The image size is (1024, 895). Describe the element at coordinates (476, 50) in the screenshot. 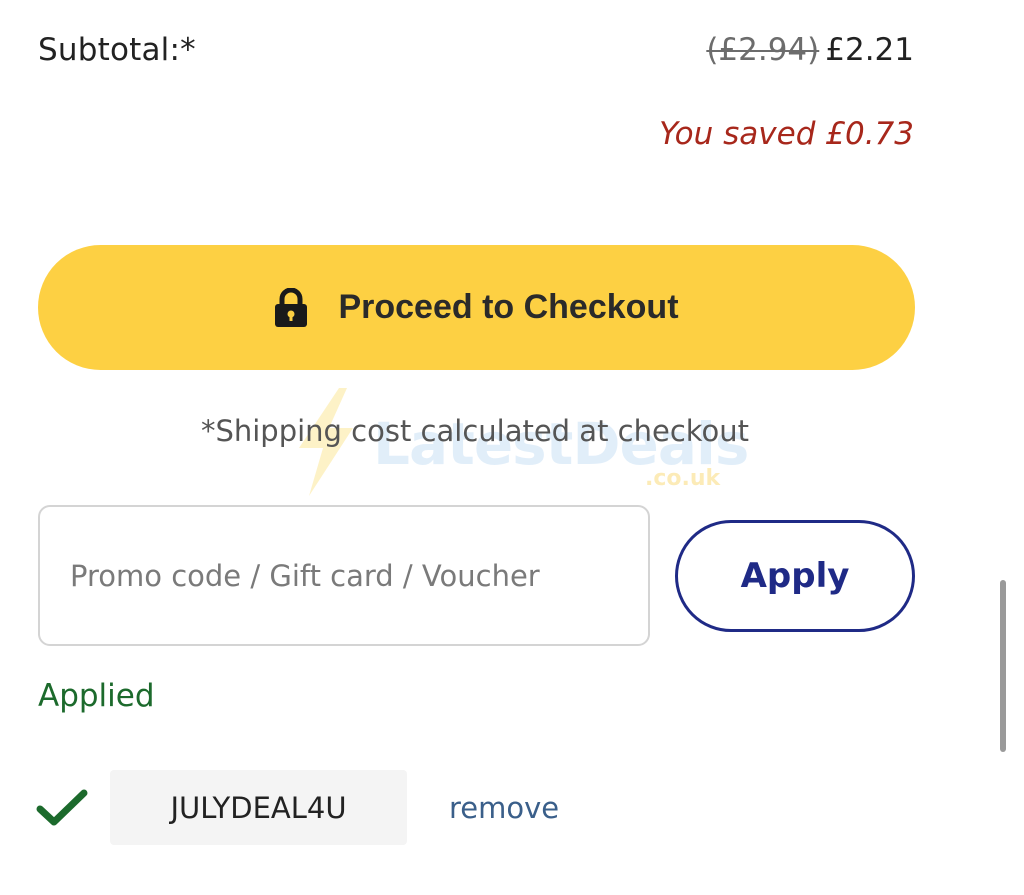

I see `subtotal-row: Subtotal:* (£2.94) £2.21` at that location.